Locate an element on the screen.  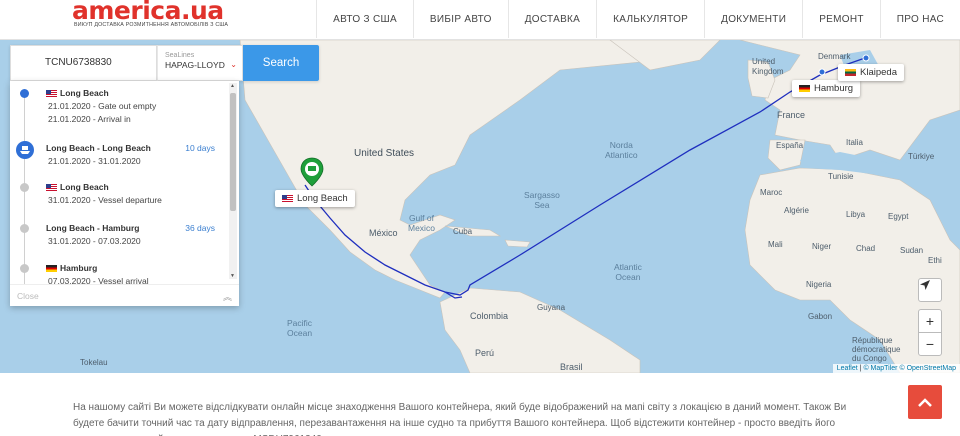
label-sargasso-sea: Sargasso Sea is located at coordinates (542, 200).